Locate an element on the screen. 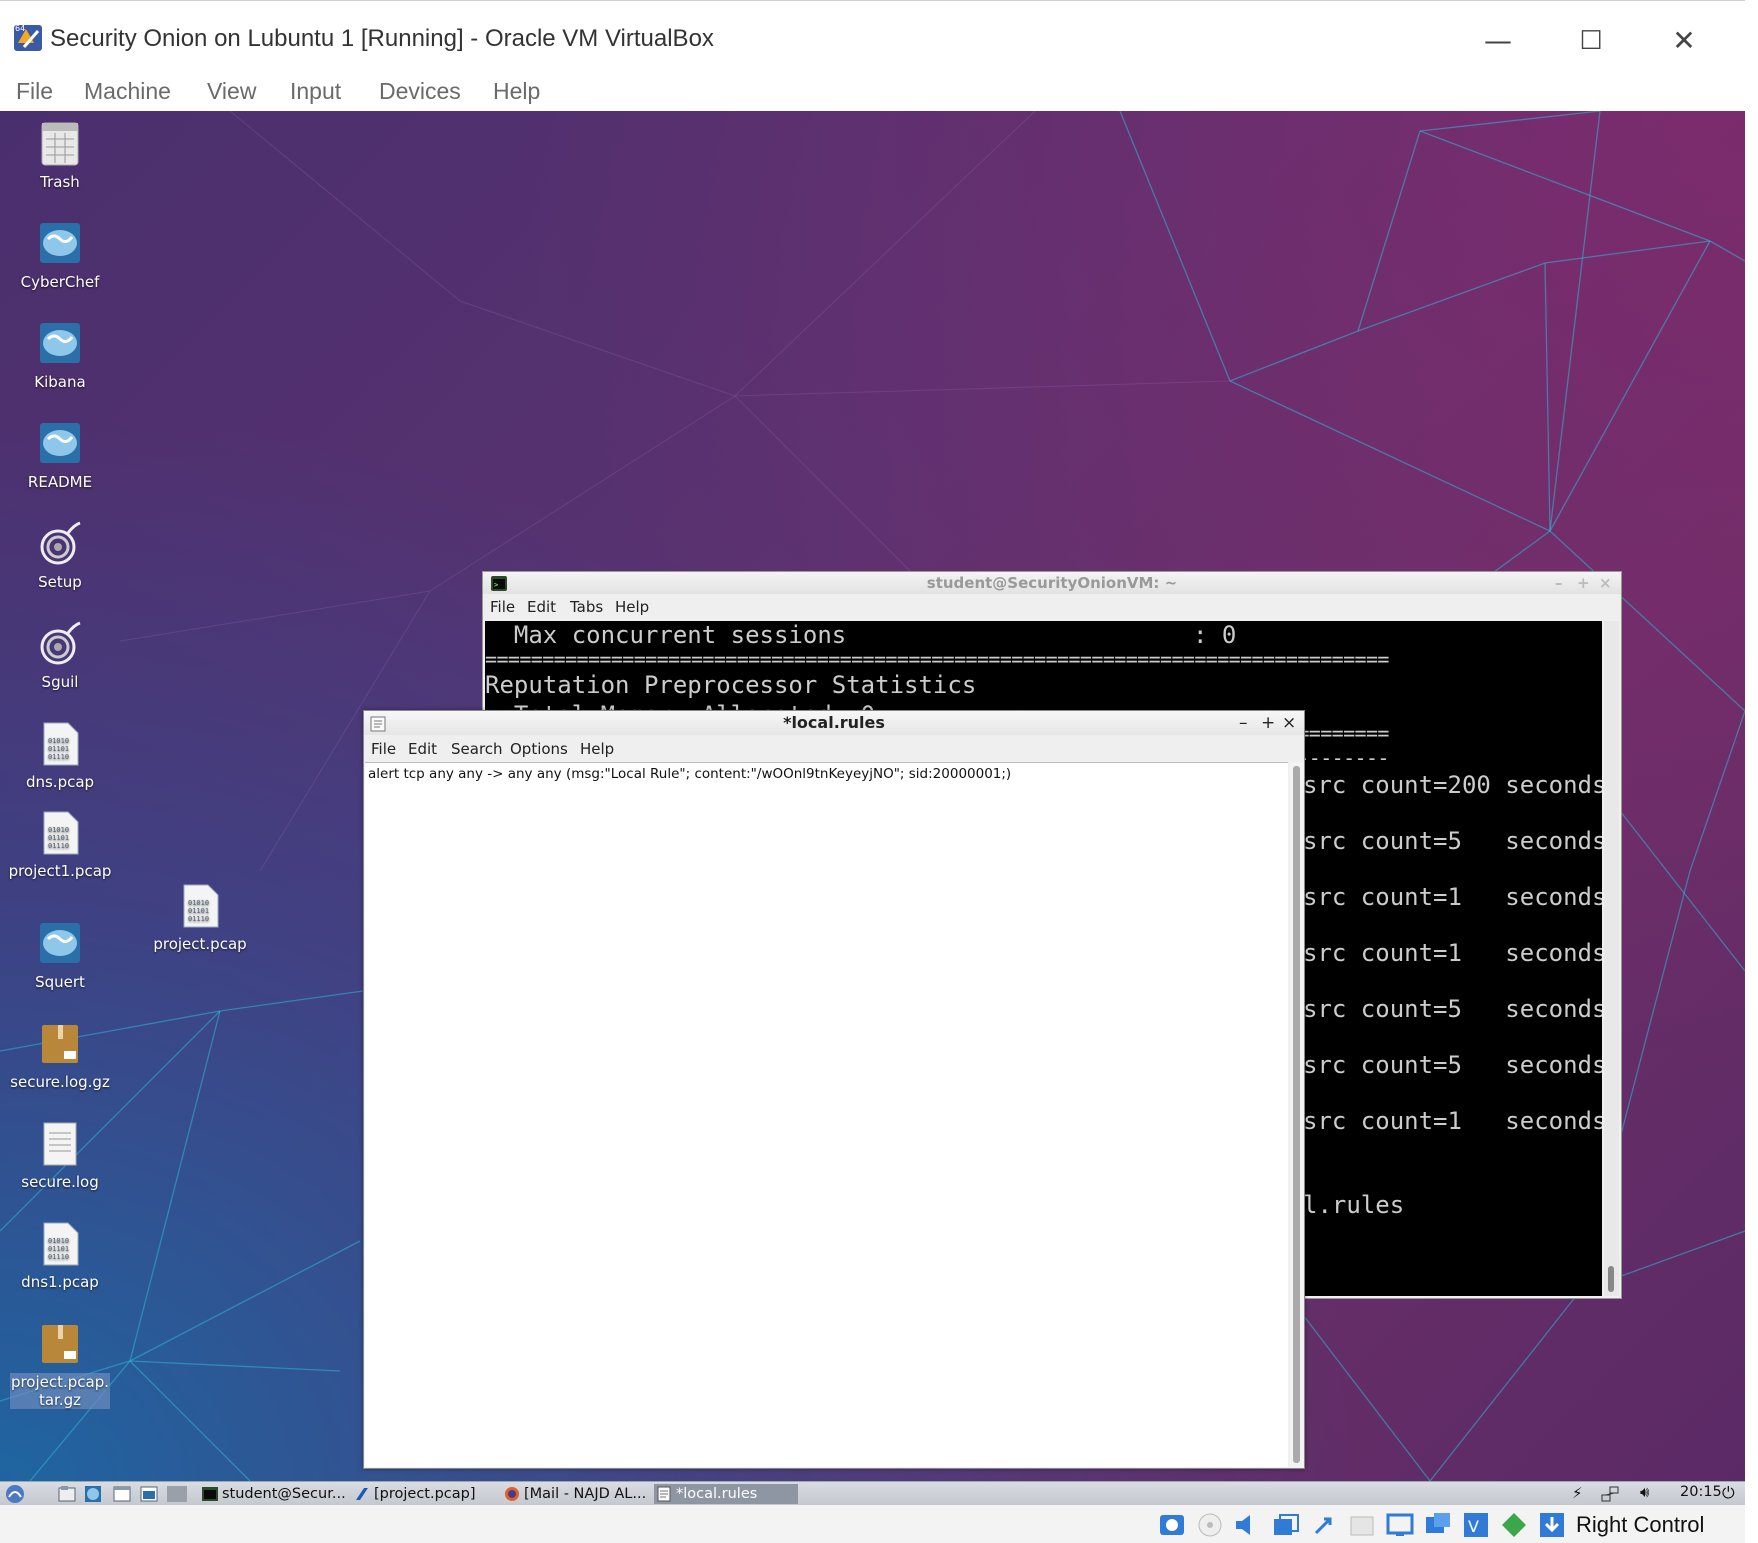  terminal-menu-tabs: Tabs is located at coordinates (586, 607).